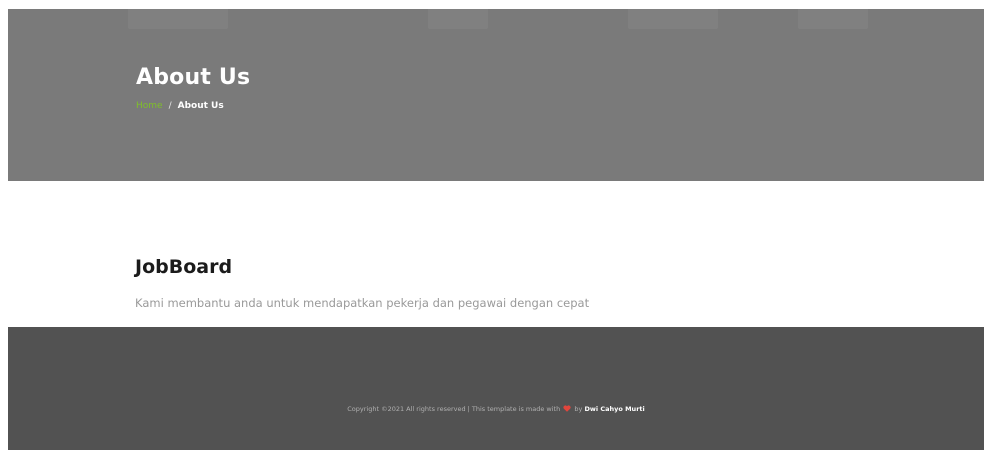  Describe the element at coordinates (578, 409) in the screenshot. I see `copyright-by: by` at that location.